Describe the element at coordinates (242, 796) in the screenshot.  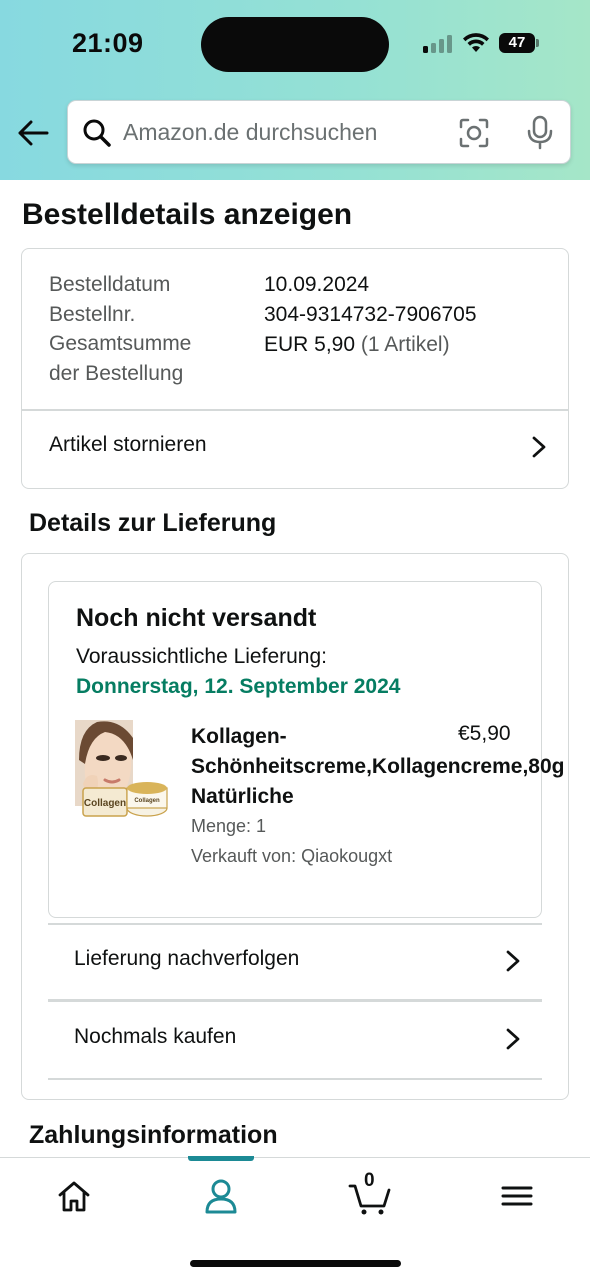
I see `product-title-line-3: Natürliche` at that location.